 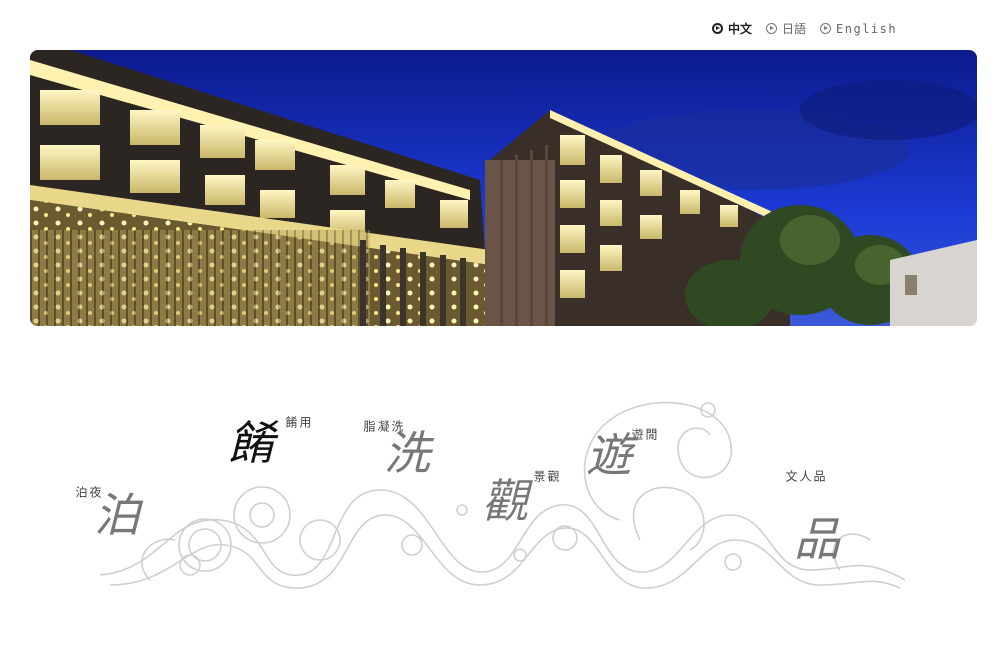 I want to click on lang-japanese: 日語, so click(x=786, y=28).